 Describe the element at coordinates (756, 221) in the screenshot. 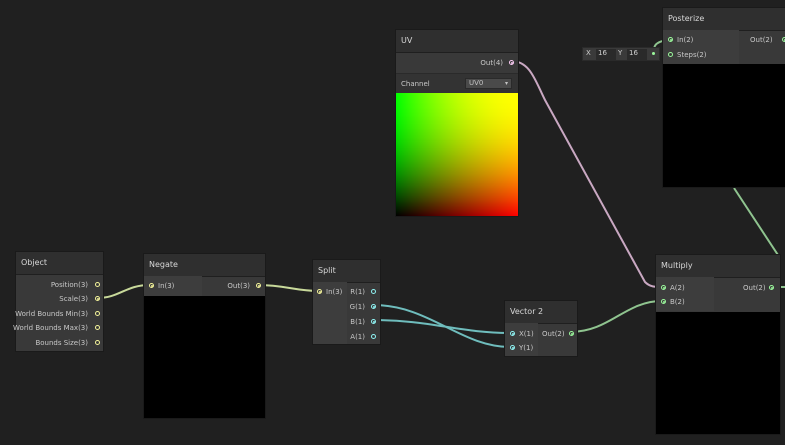

I see `wire-posterize-out` at that location.